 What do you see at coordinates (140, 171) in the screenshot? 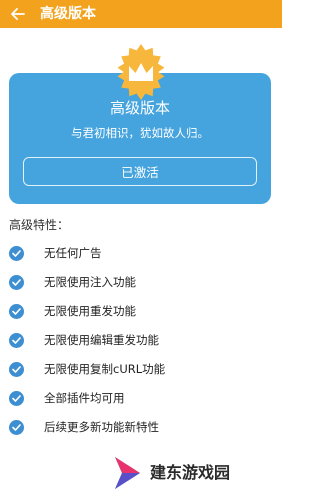
I see `activated-button: 已激活` at bounding box center [140, 171].